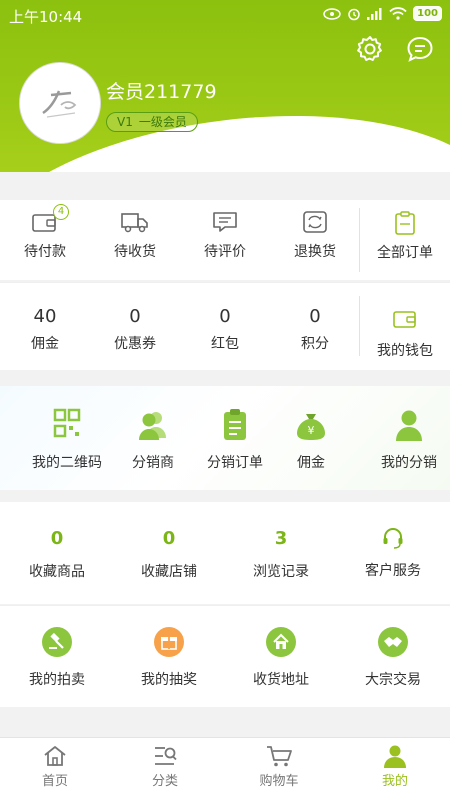  What do you see at coordinates (46, 17) in the screenshot?
I see `status-time: 上午10:44` at bounding box center [46, 17].